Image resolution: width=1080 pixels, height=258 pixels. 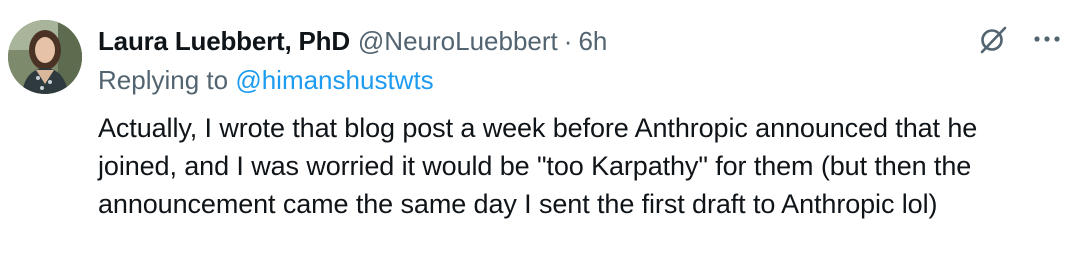 What do you see at coordinates (1020, 39) in the screenshot?
I see `tweet-actions` at bounding box center [1020, 39].